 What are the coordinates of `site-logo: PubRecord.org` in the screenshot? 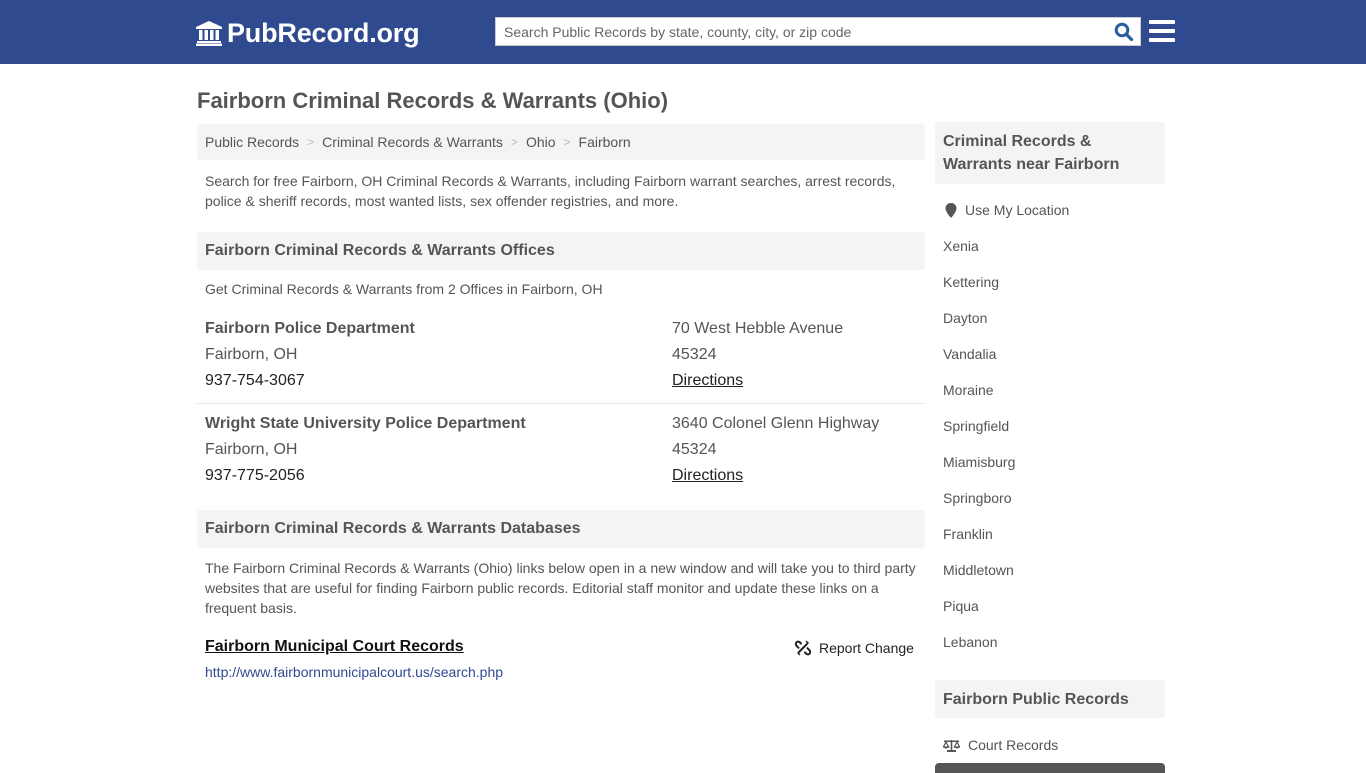 It's located at (307, 33).